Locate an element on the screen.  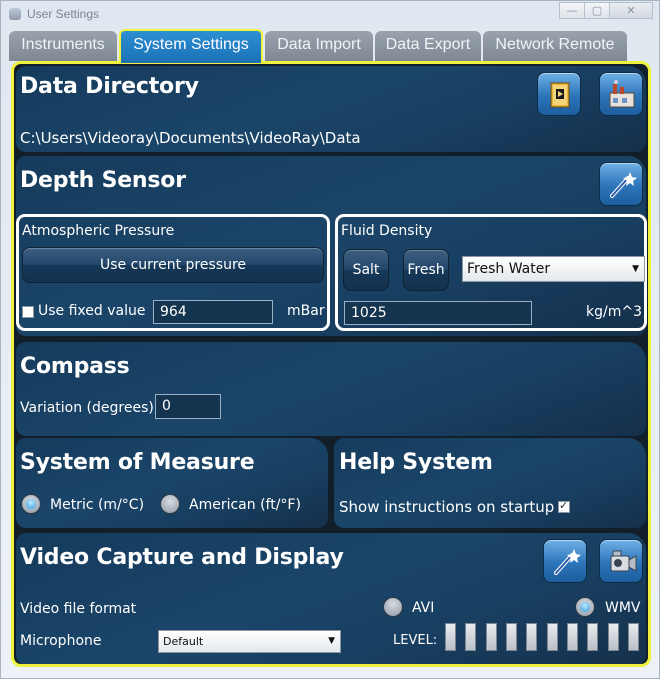
open-folder-button is located at coordinates (559, 94).